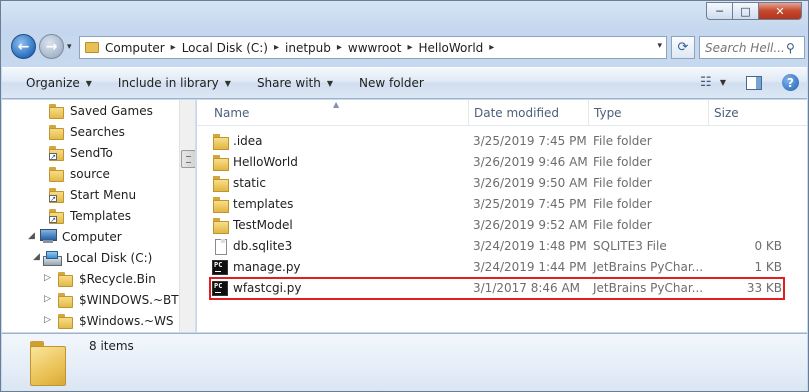  I want to click on tree-item-label: Computer, so click(92, 236).